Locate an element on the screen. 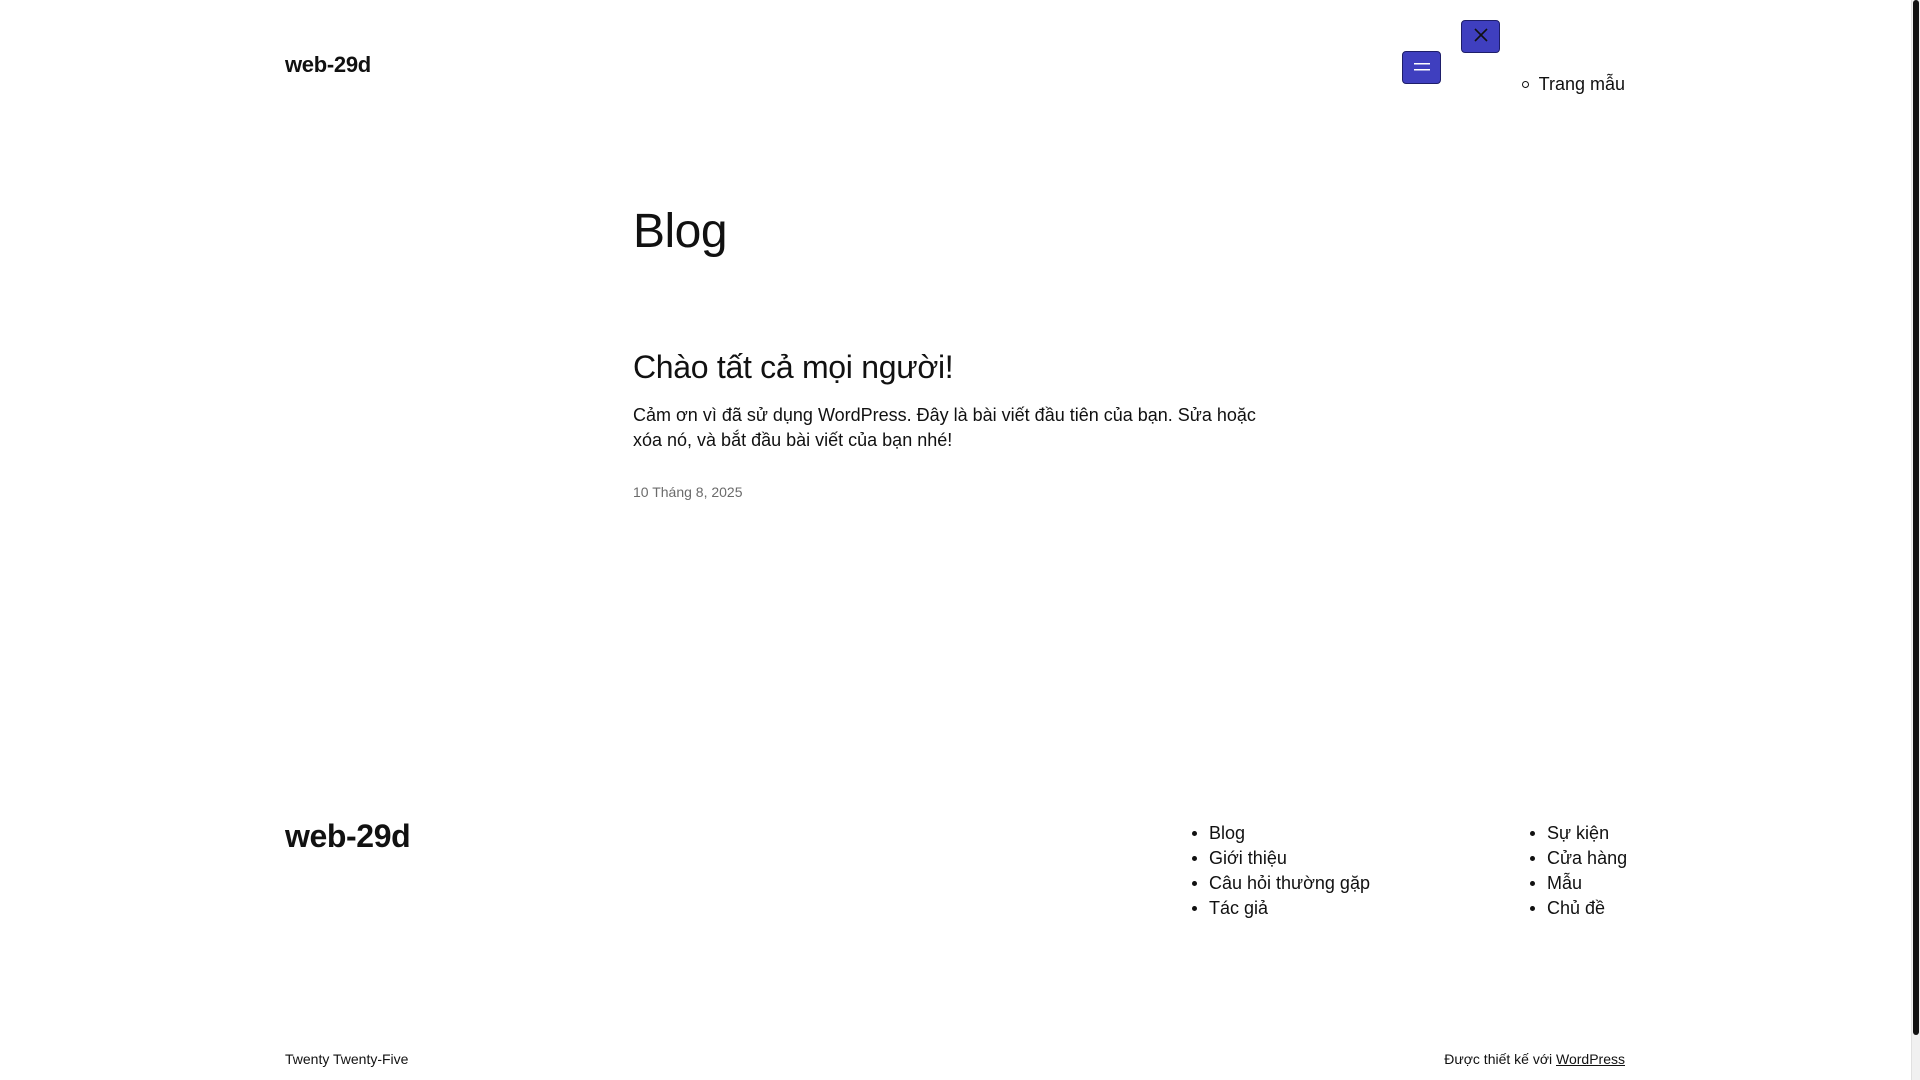 This screenshot has height=1080, width=1920. submenu-link-trang-mau: Trang mẫu is located at coordinates (1582, 84).